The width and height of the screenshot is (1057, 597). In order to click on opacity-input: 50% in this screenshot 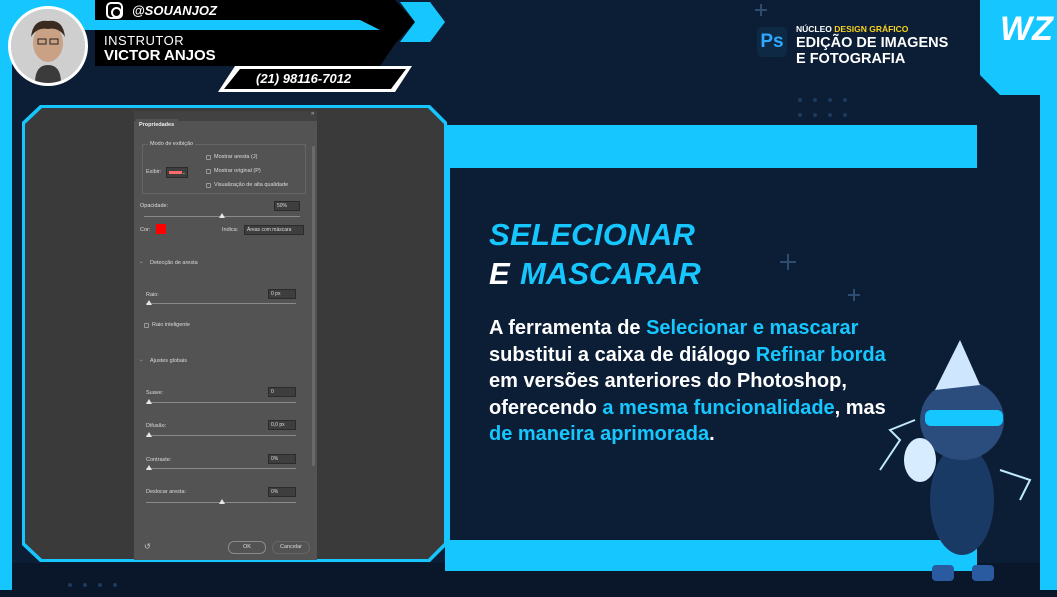, I will do `click(287, 206)`.